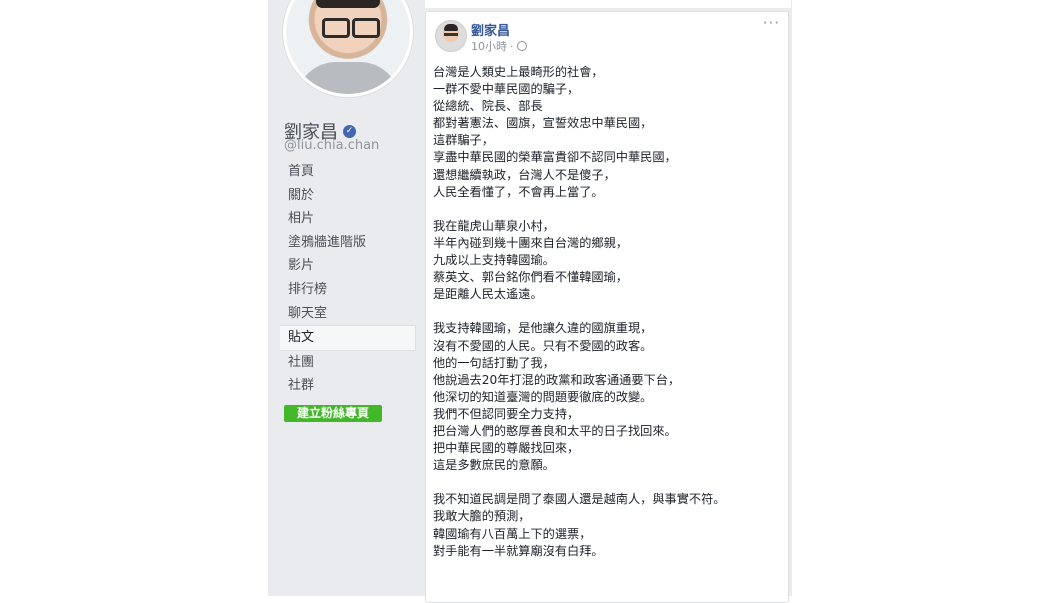  I want to click on post-line: 台灣是人類史上最畸形的社會，, so click(518, 72).